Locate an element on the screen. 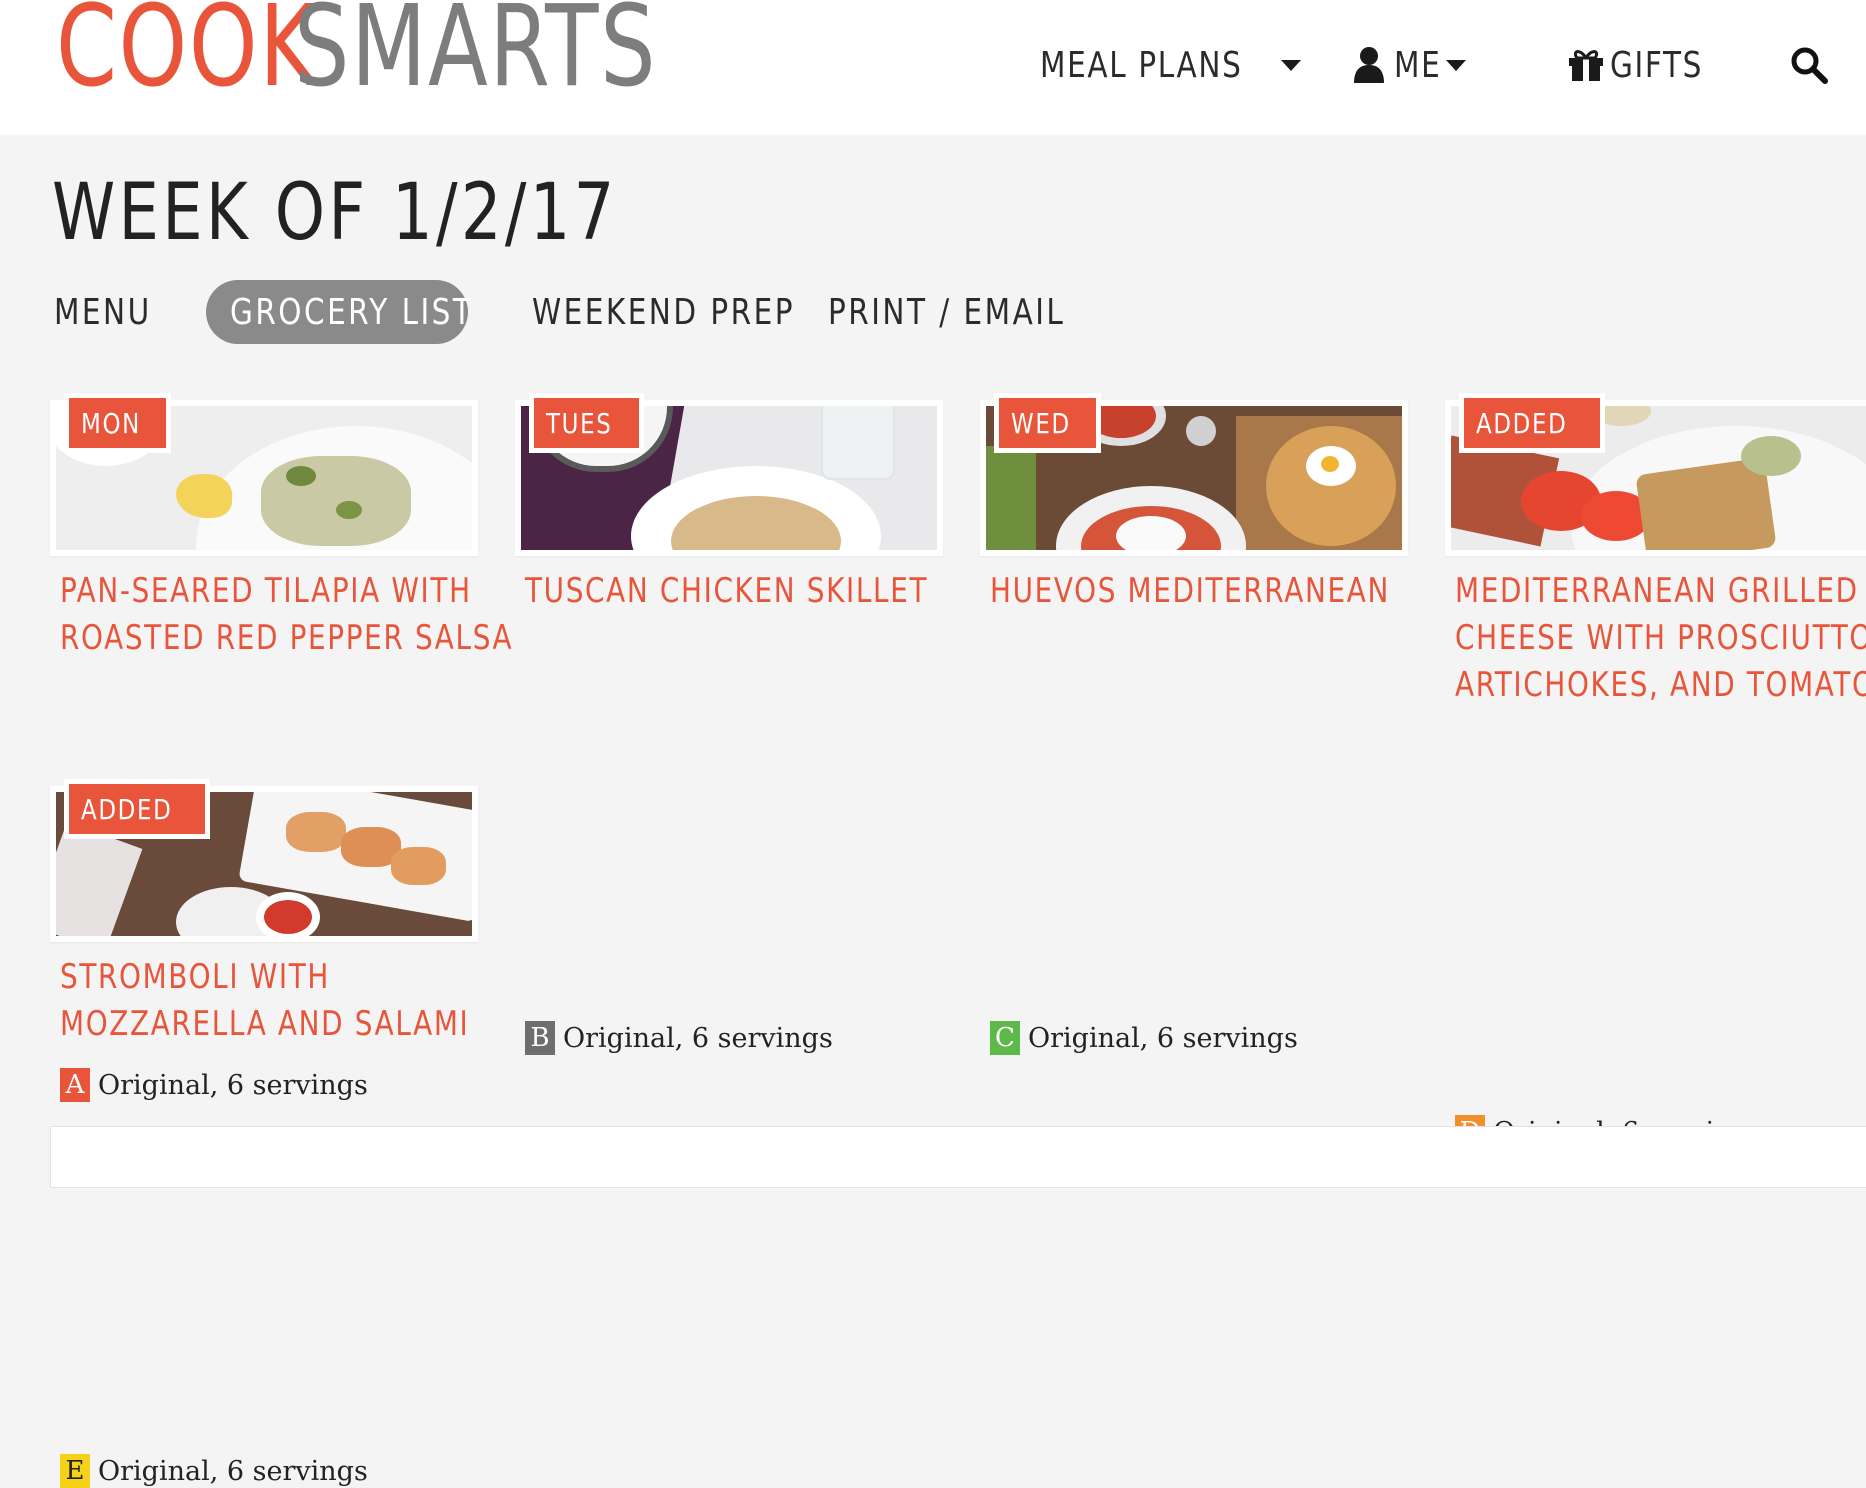 This screenshot has width=1866, height=1488. tab-grocery-list-label: GROCERY LIST is located at coordinates (352, 312).